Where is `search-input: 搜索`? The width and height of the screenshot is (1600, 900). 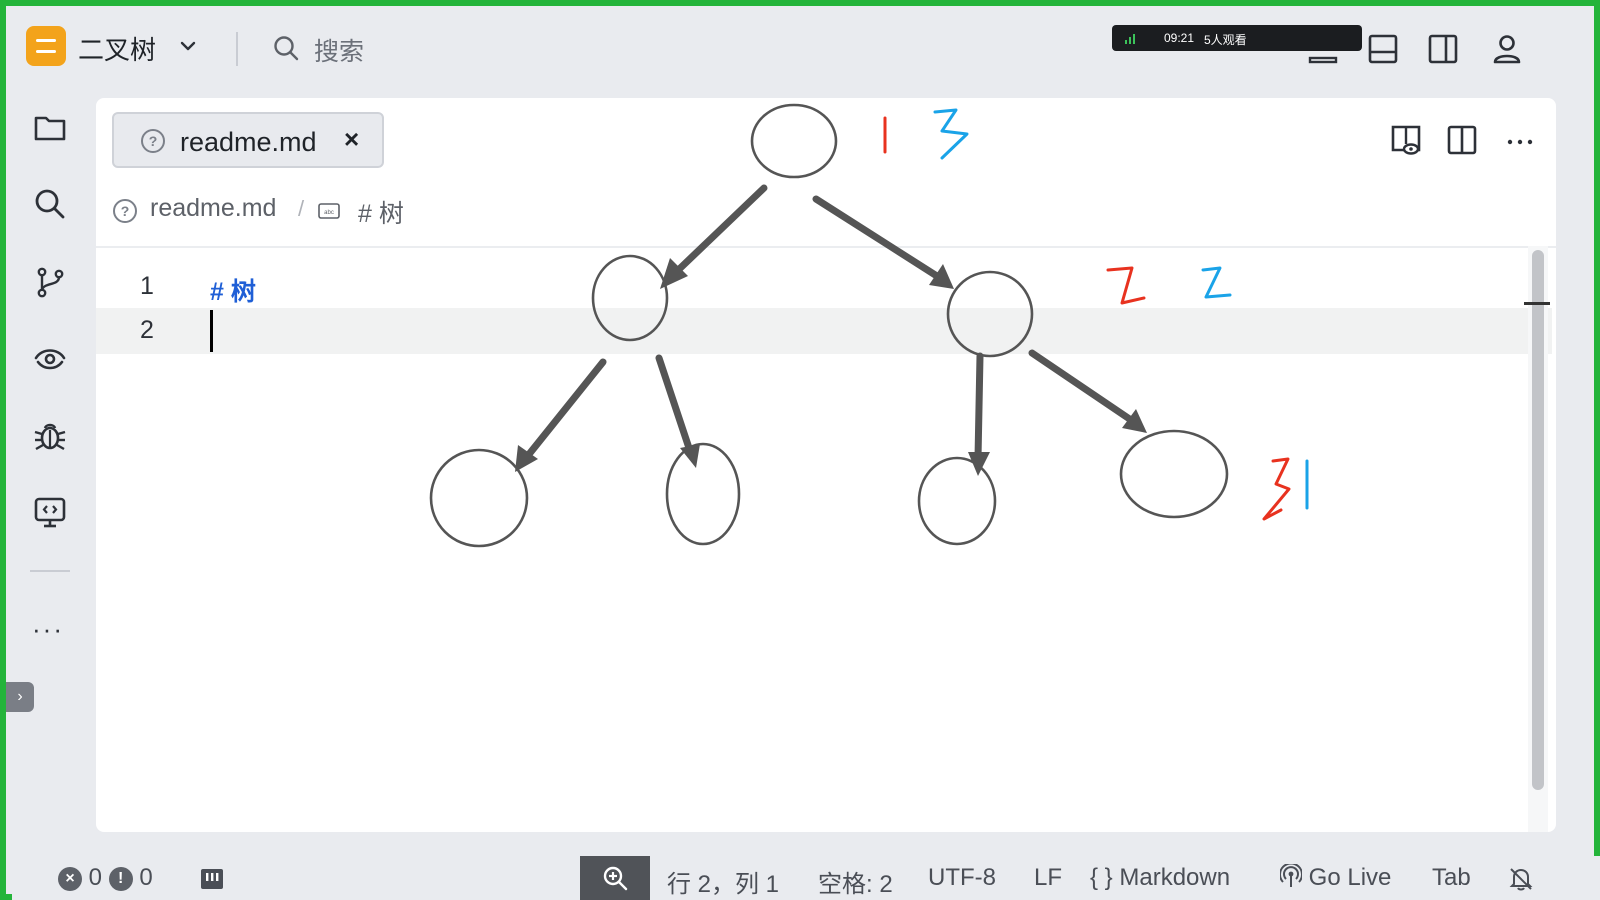 search-input: 搜索 is located at coordinates (339, 50).